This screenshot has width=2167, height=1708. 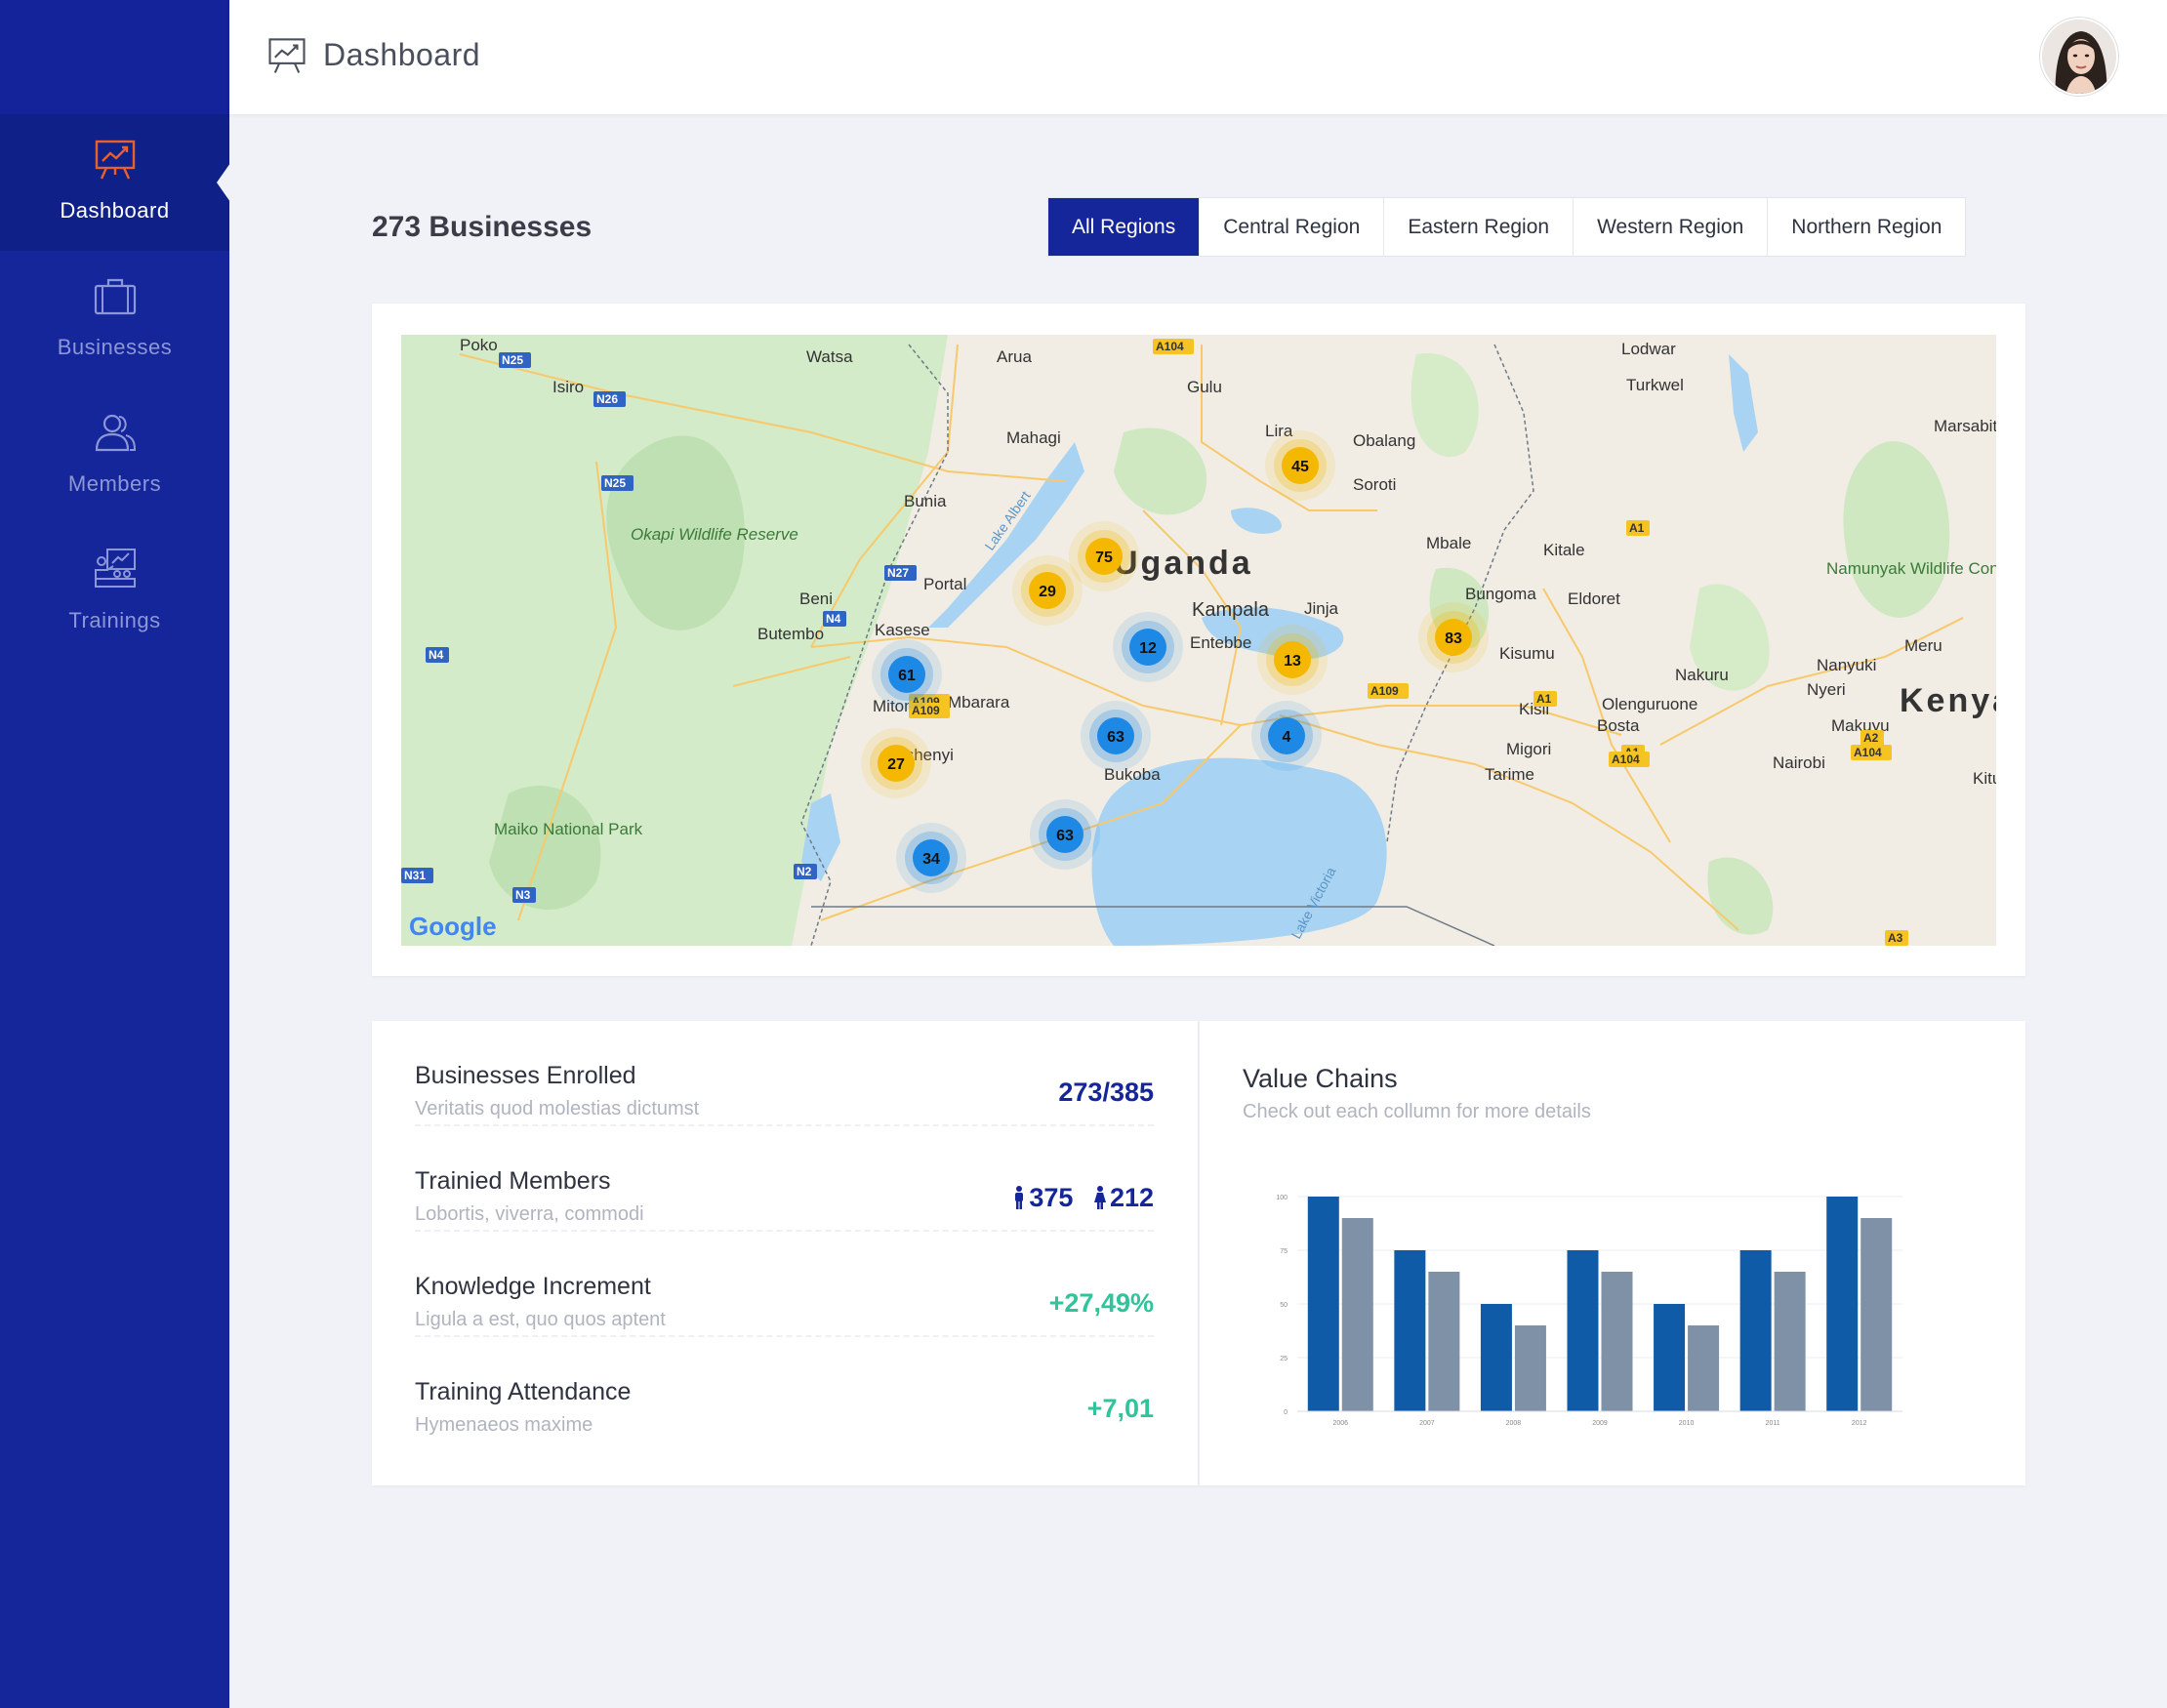 I want to click on tab-central-region: Central Region, so click(x=1291, y=227).